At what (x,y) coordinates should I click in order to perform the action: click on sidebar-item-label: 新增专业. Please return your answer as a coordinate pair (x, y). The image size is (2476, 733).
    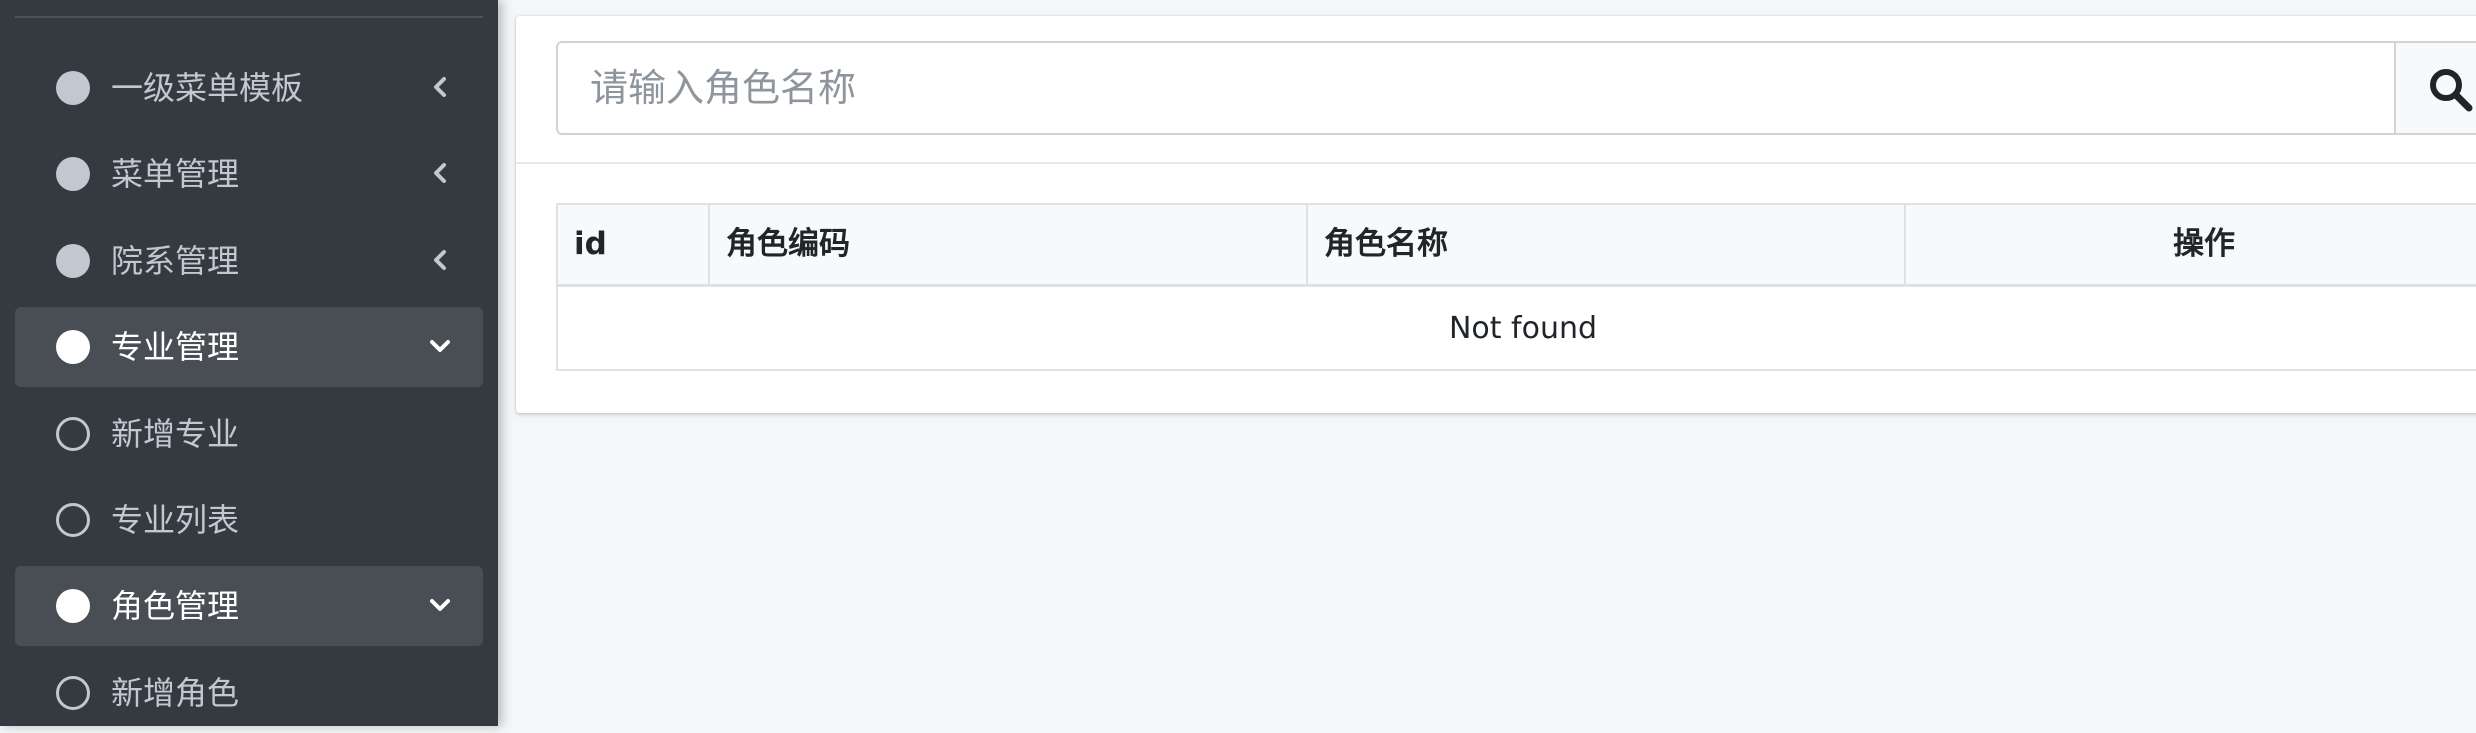
    Looking at the image, I should click on (175, 434).